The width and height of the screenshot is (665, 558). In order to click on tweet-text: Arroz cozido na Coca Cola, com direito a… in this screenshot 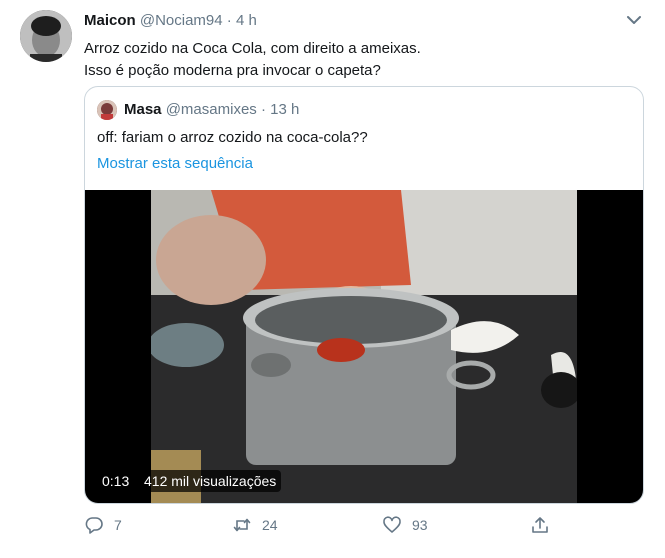, I will do `click(252, 60)`.